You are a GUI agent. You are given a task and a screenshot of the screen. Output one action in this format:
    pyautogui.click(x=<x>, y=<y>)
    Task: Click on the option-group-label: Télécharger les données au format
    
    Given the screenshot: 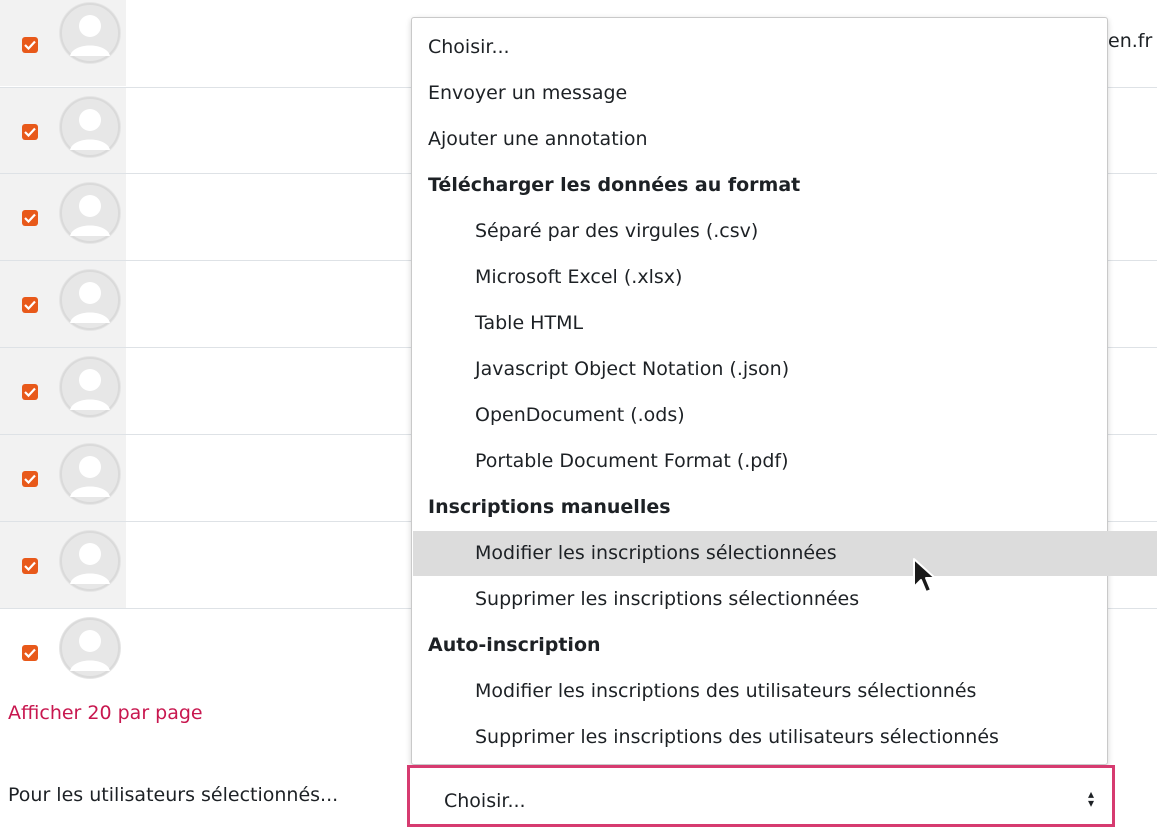 What is the action you would take?
    pyautogui.click(x=614, y=185)
    